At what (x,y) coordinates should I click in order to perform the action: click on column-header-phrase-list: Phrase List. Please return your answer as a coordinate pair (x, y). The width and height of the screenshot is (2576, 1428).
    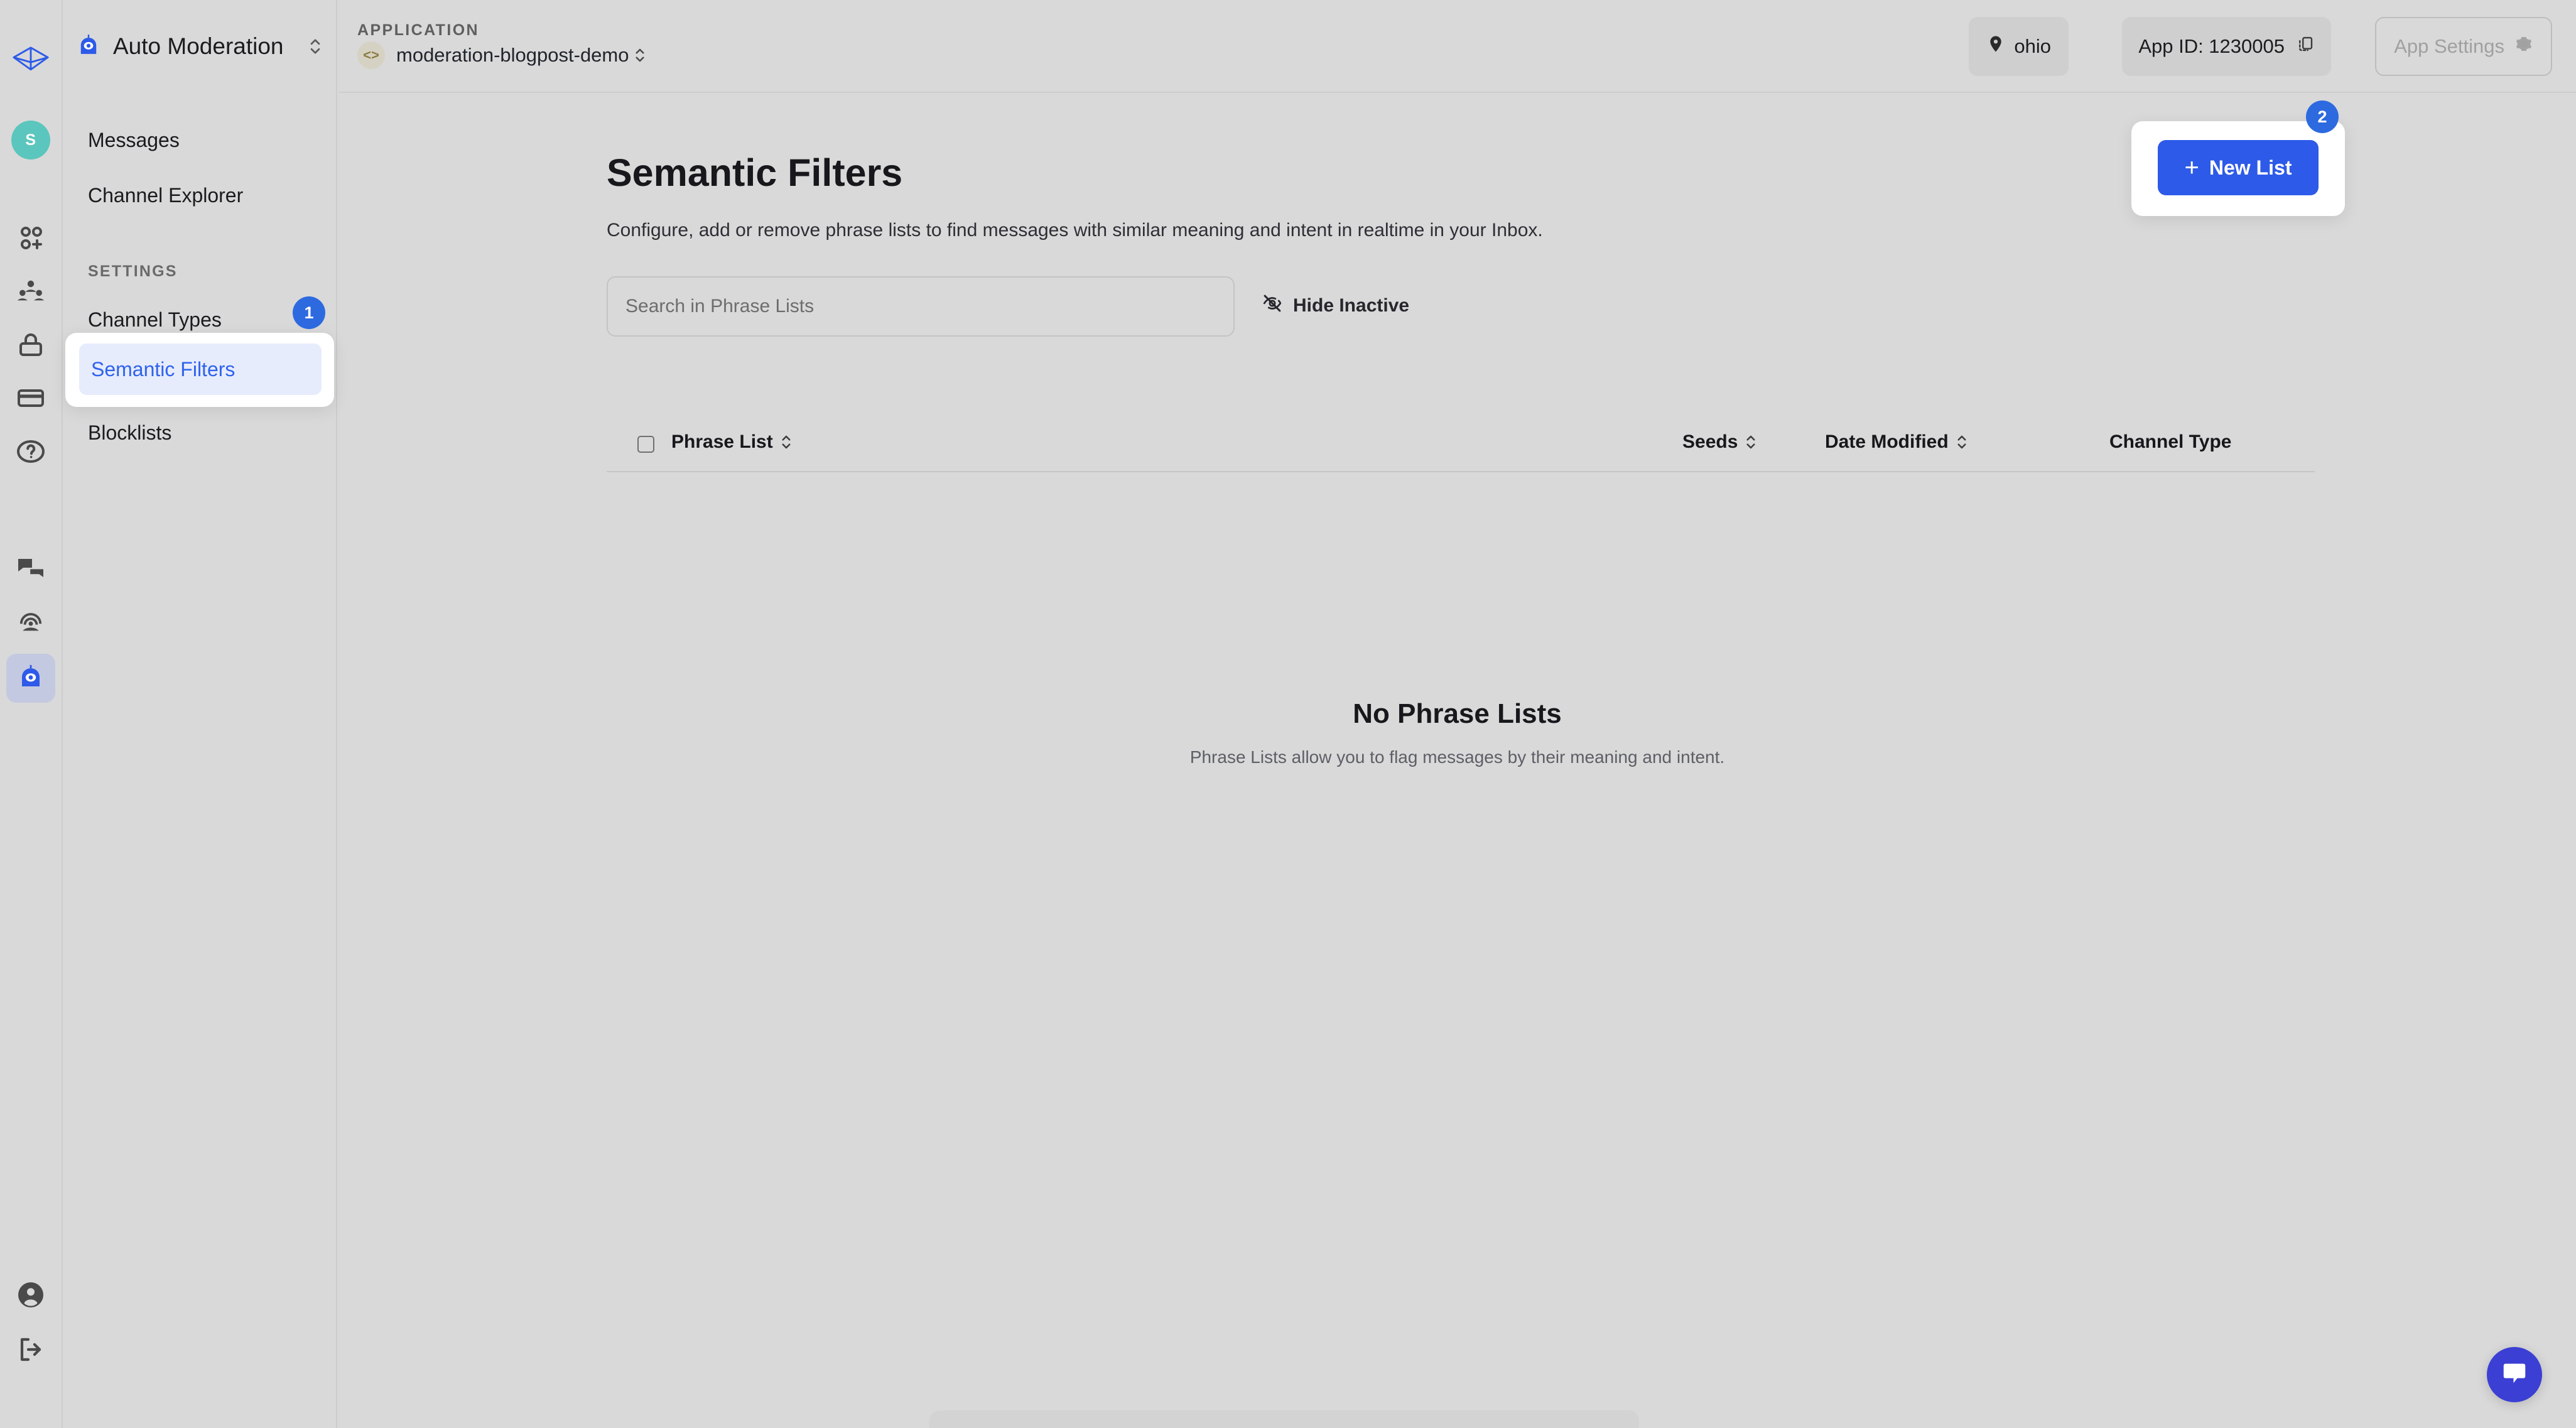
    Looking at the image, I should click on (731, 442).